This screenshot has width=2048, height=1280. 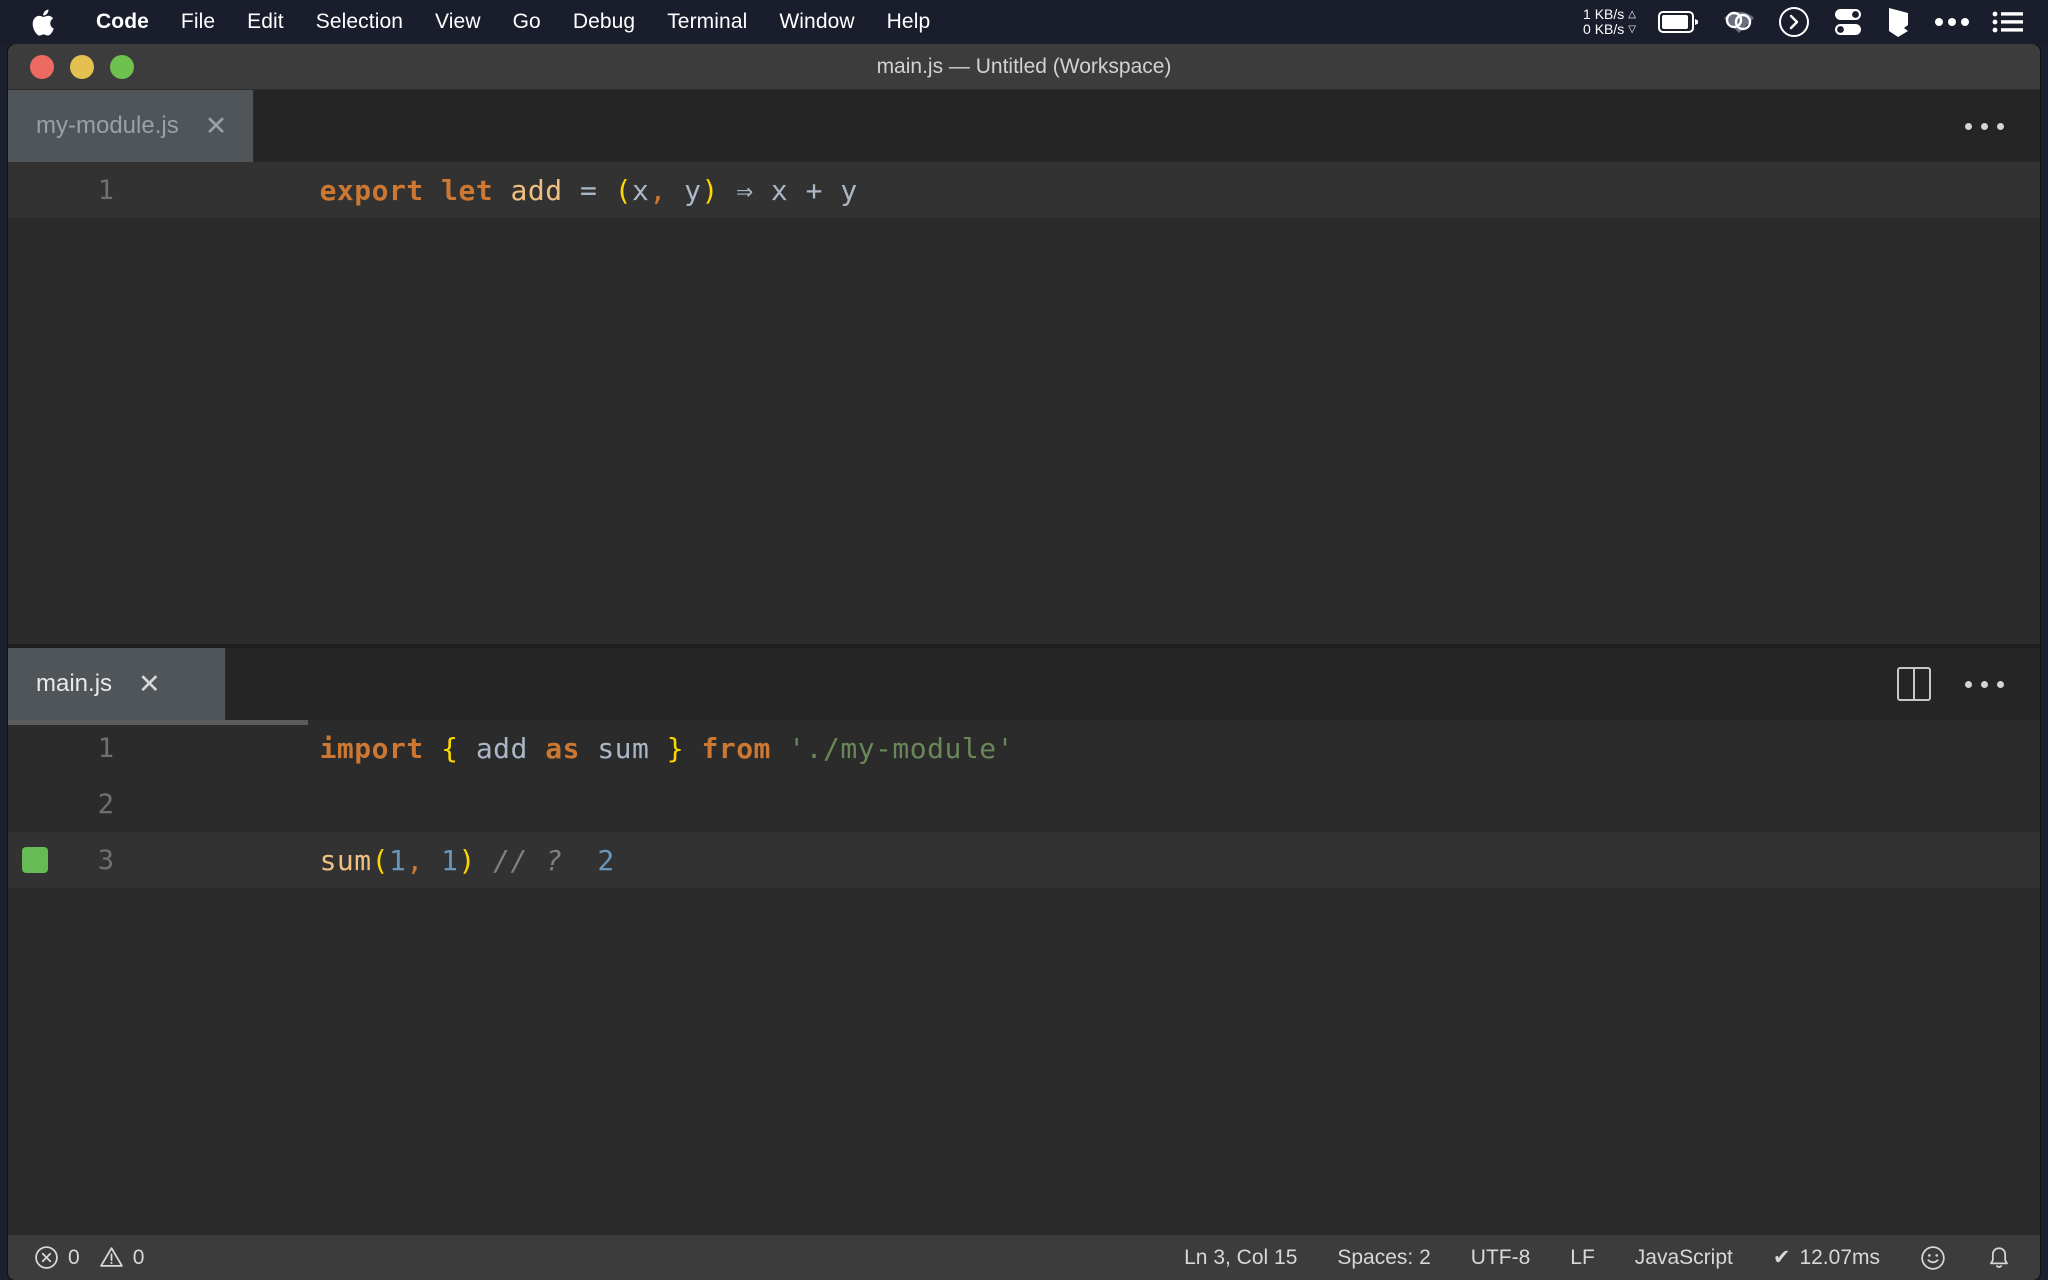 What do you see at coordinates (345, 860) in the screenshot?
I see `token-function: sum` at bounding box center [345, 860].